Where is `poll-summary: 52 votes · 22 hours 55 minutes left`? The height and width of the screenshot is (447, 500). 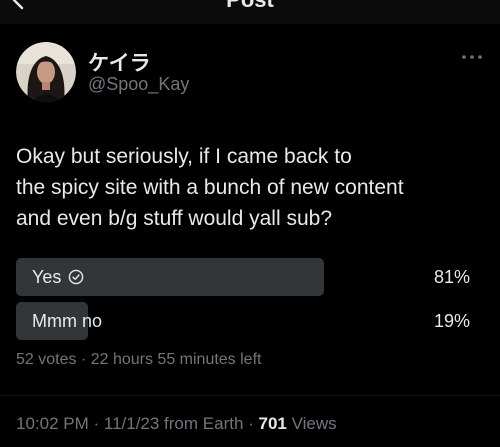
poll-summary: 52 votes · 22 hours 55 minutes left is located at coordinates (139, 359).